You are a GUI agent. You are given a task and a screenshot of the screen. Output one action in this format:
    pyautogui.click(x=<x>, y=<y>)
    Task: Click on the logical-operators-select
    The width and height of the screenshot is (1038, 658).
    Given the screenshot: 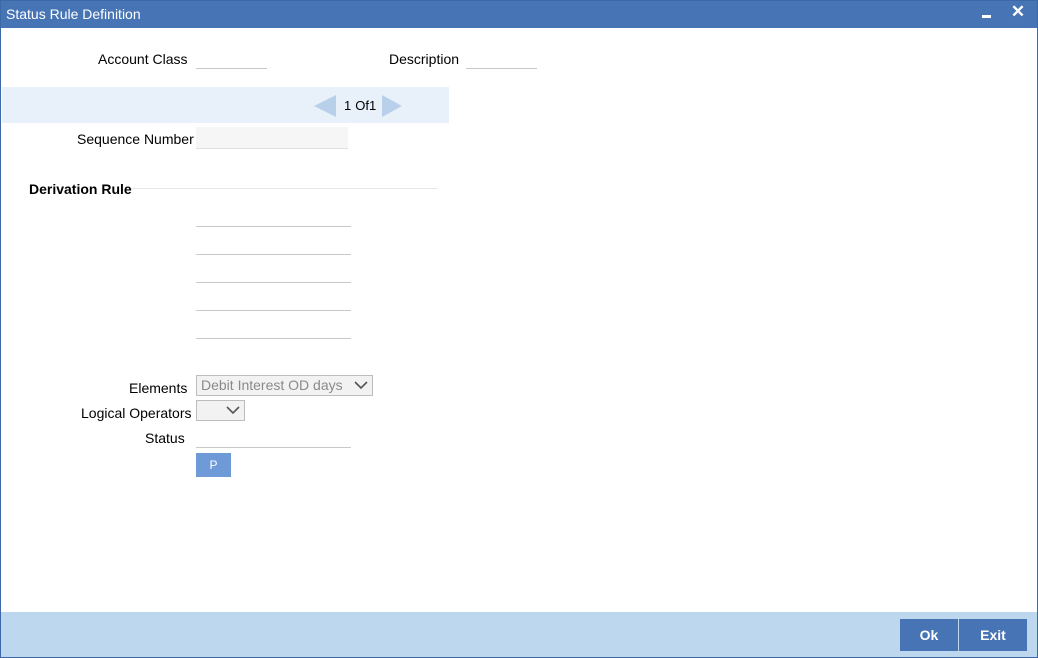 What is the action you would take?
    pyautogui.click(x=220, y=410)
    